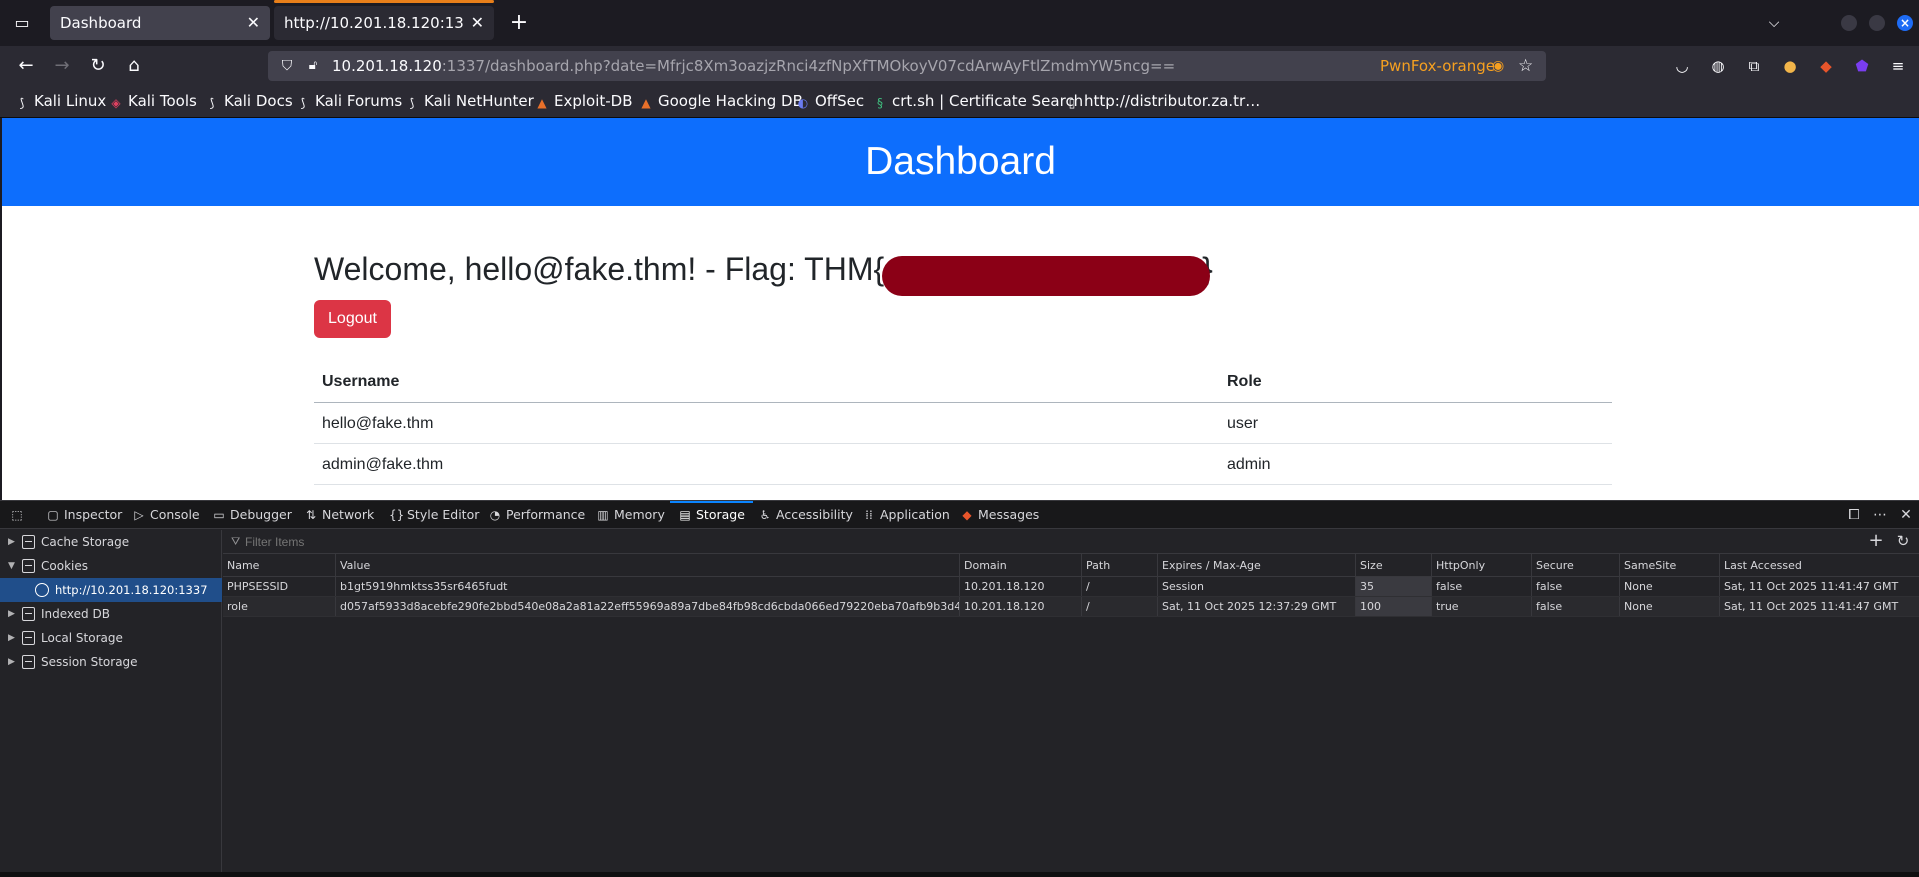 This screenshot has width=1919, height=877. I want to click on cookie-httponly: false, so click(1481, 586).